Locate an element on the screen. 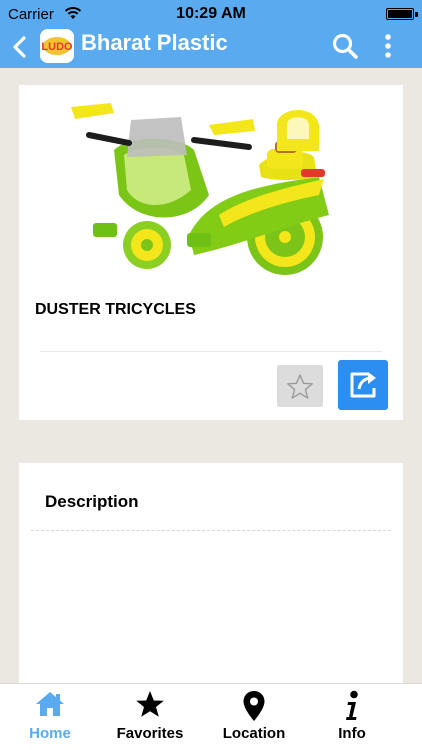 This screenshot has width=422, height=750. nav-bar: LUDO Bharat Plastic is located at coordinates (211, 46).